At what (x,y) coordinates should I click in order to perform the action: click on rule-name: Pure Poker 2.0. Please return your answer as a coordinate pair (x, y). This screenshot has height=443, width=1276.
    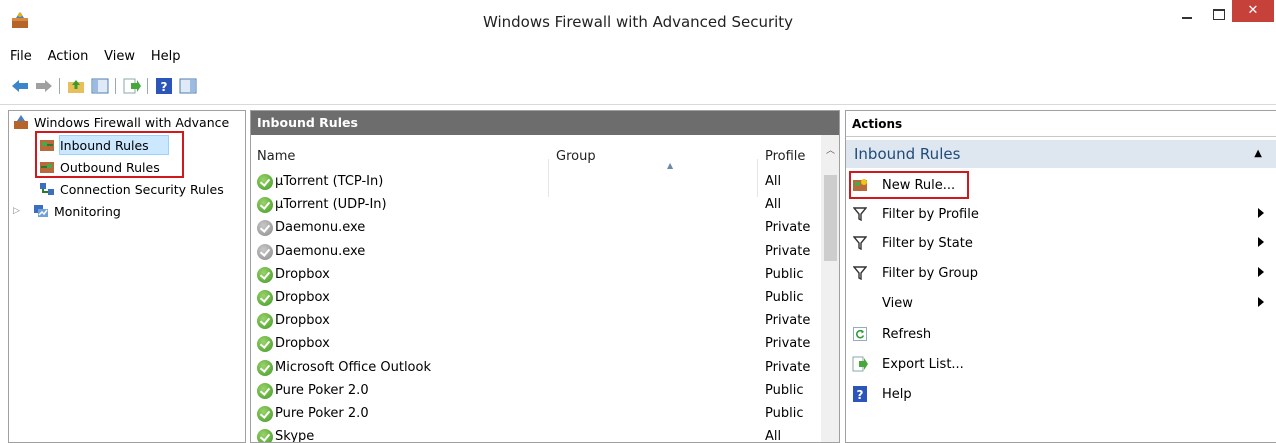
    Looking at the image, I should click on (322, 413).